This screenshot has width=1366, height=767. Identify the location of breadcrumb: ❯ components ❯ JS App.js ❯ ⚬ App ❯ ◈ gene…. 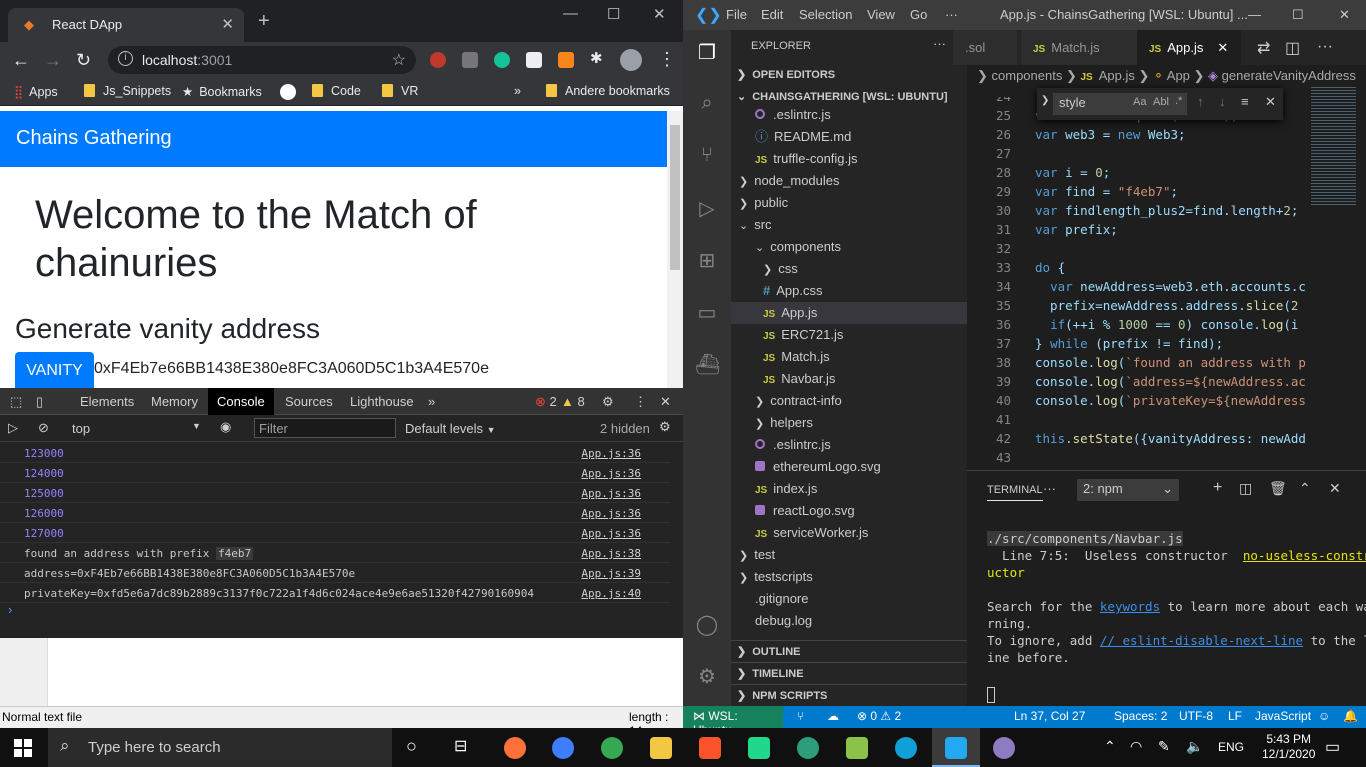
(1166, 76).